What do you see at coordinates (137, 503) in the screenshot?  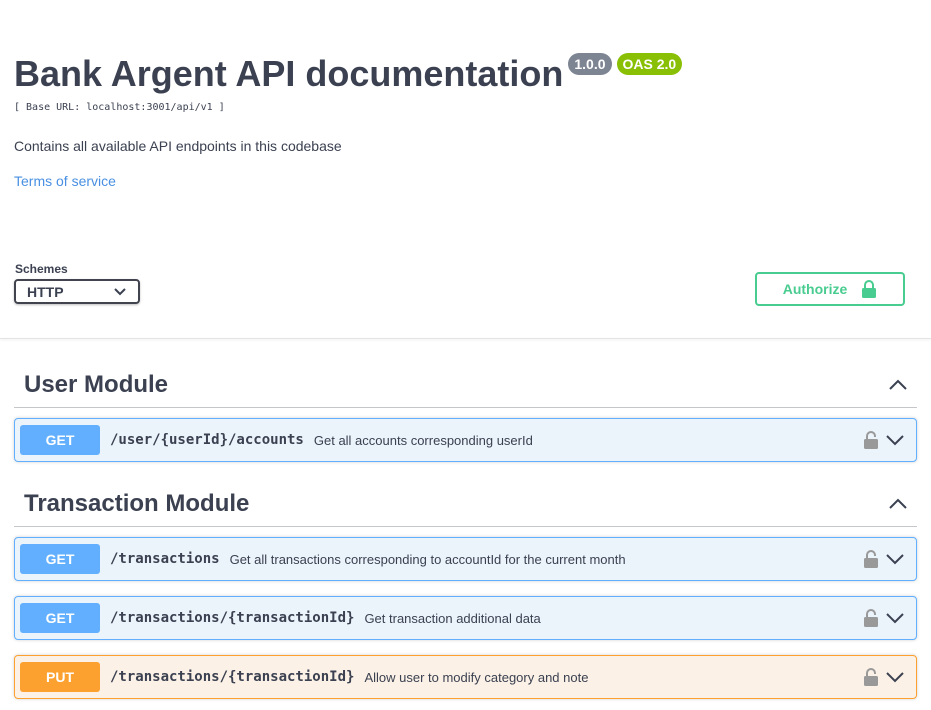 I see `module-title: Transaction Module` at bounding box center [137, 503].